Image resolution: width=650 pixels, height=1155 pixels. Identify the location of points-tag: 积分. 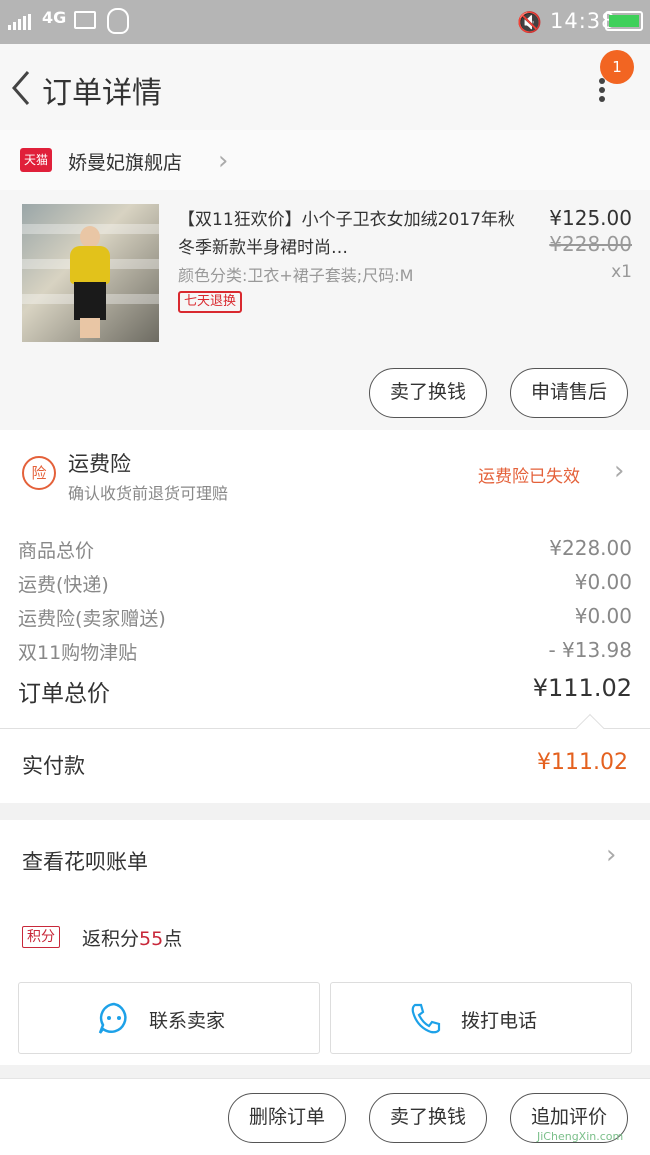
(41, 937).